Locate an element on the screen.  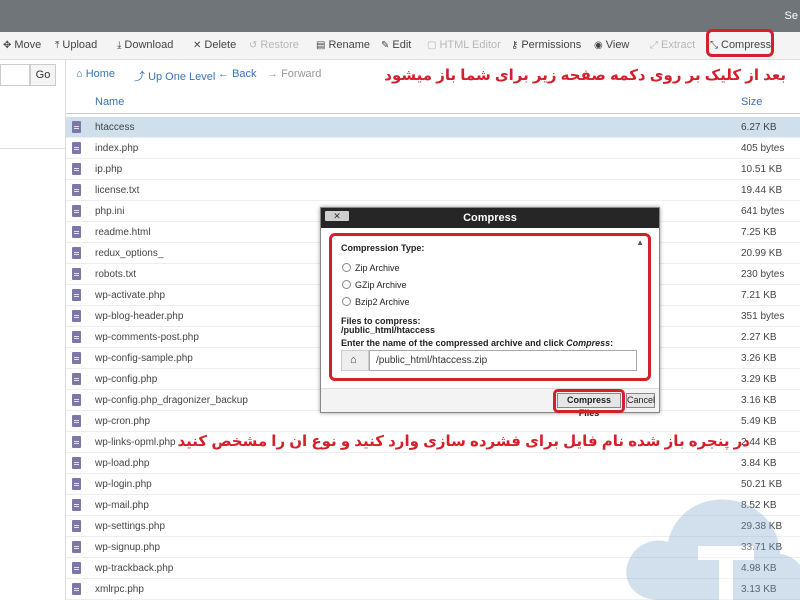
radio-zip-label: Zip Archive is located at coordinates (377, 268).